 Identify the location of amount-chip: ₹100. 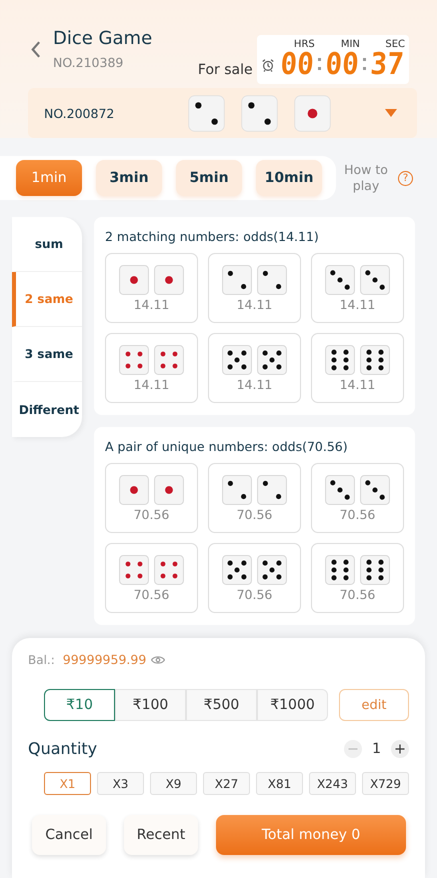
(150, 705).